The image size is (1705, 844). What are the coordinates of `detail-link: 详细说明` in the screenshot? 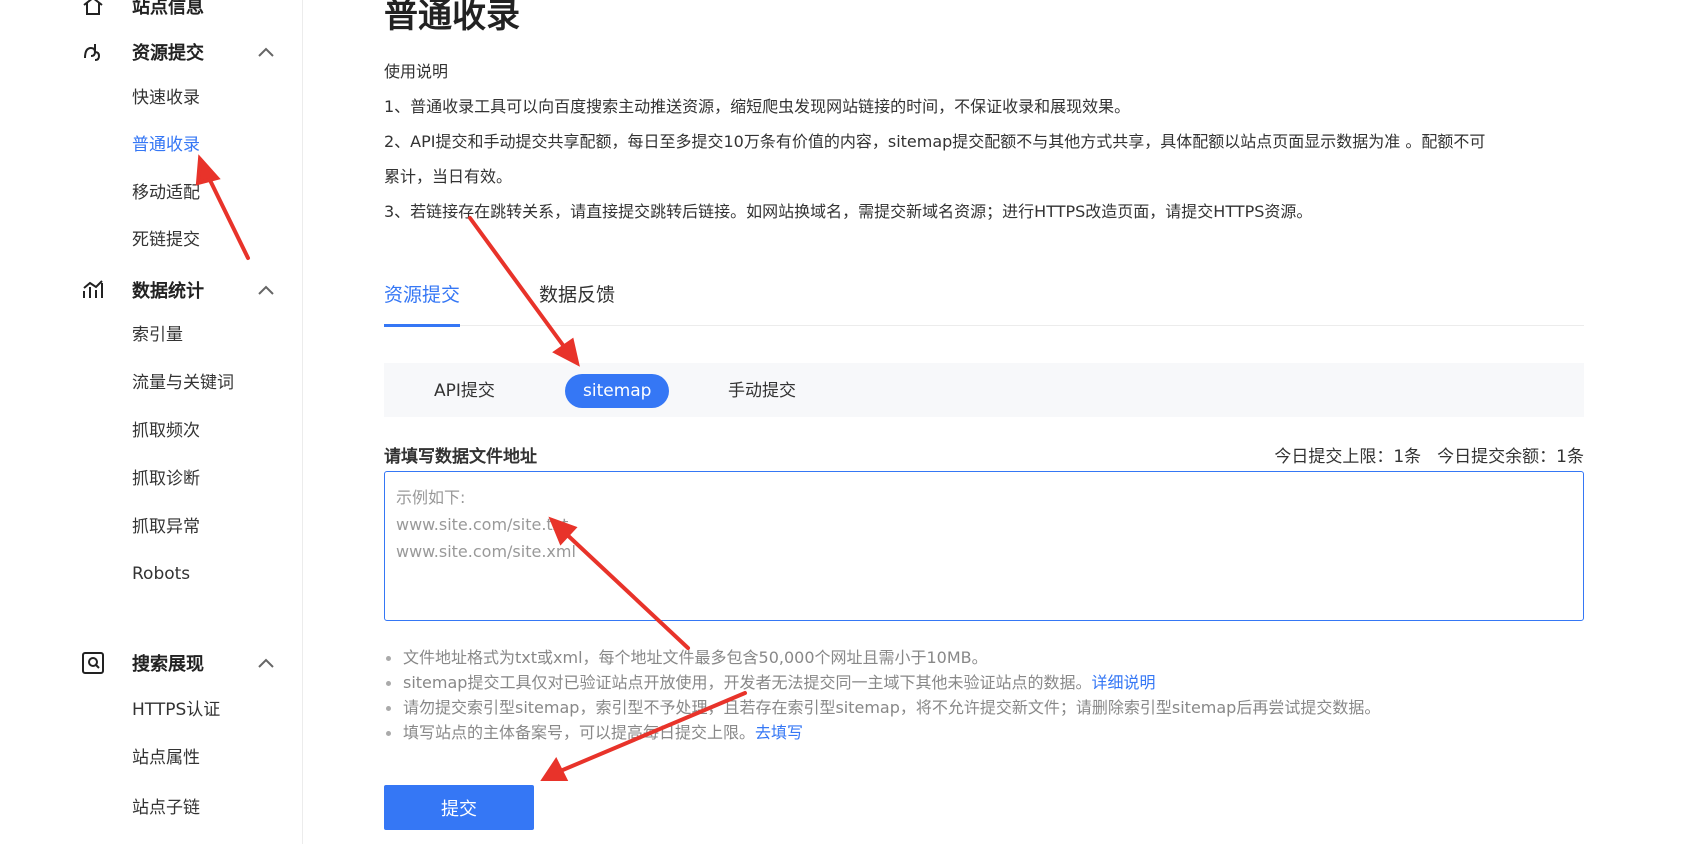 It's located at (1123, 682).